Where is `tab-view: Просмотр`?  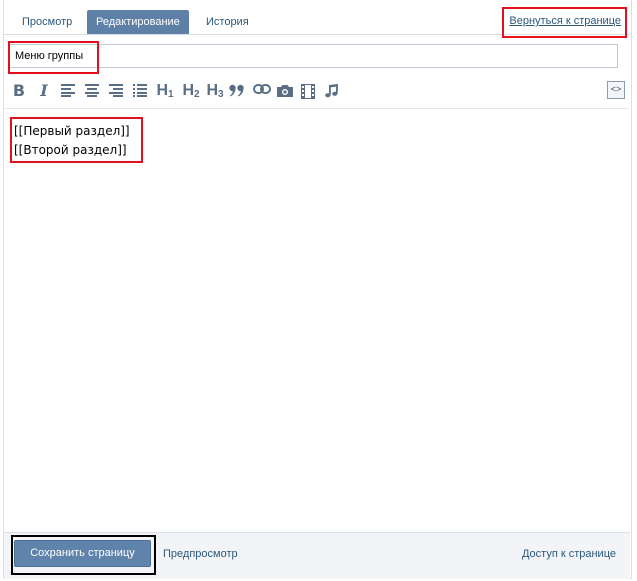
tab-view: Просмотр is located at coordinates (47, 22).